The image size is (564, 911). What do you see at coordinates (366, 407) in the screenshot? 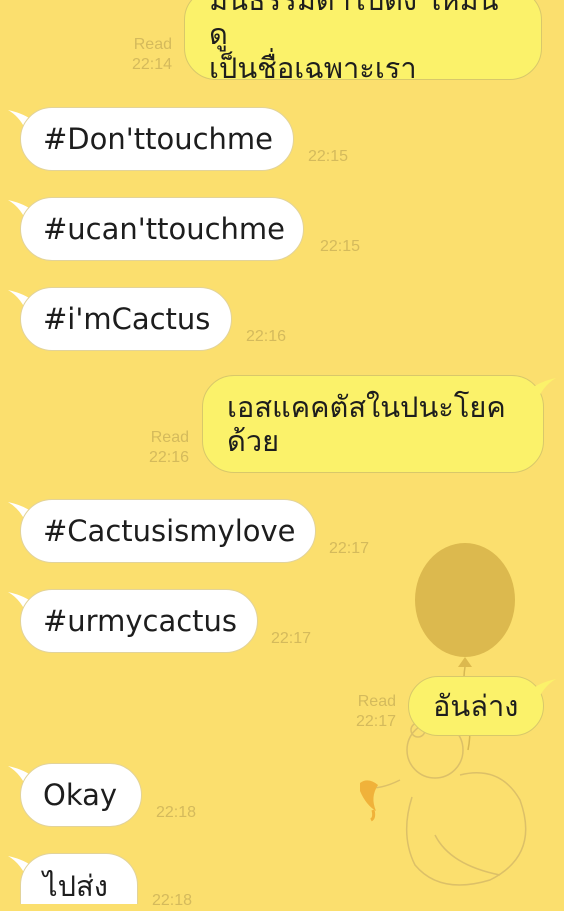
I see `message-line: เอสแคคตัสในปนะโยค` at bounding box center [366, 407].